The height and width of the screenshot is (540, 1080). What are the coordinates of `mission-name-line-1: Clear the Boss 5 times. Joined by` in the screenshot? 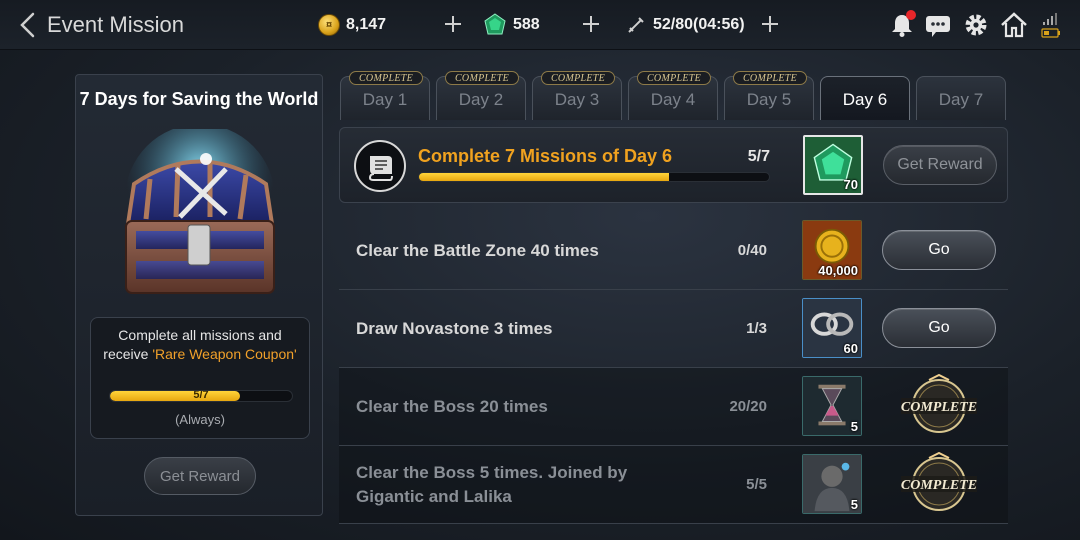 It's located at (492, 472).